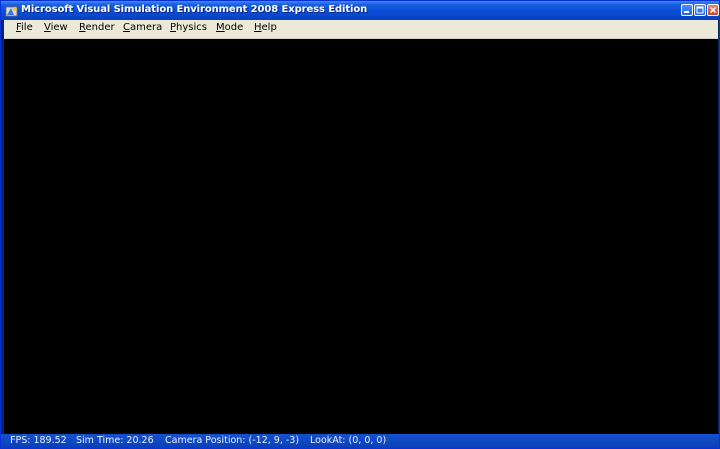 Image resolution: width=720 pixels, height=449 pixels. I want to click on menu-help-accel: H, so click(258, 27).